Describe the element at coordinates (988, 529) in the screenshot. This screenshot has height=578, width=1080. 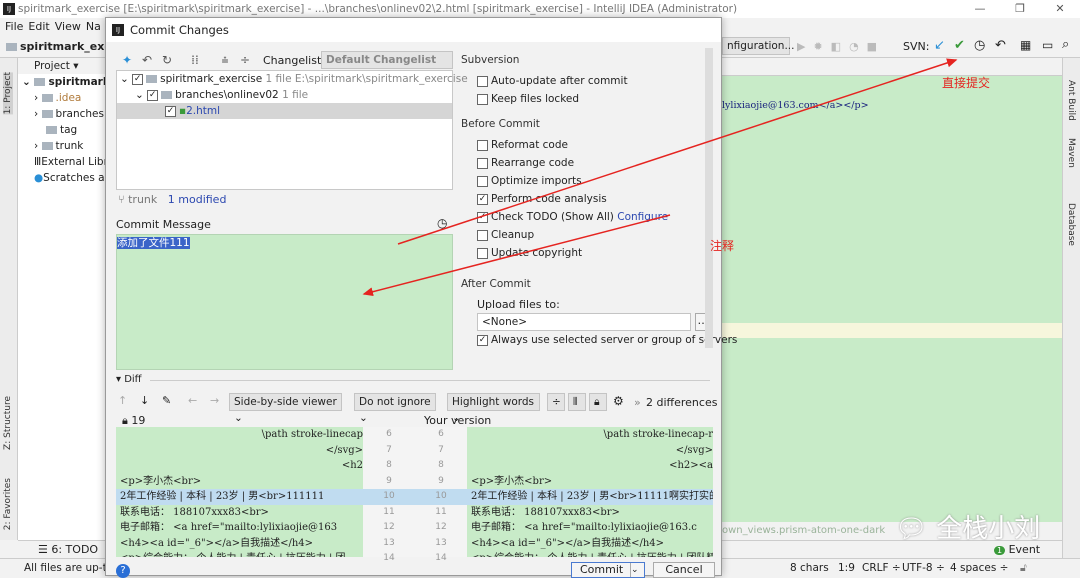
I see `watermark-text: 全栈小刘` at that location.